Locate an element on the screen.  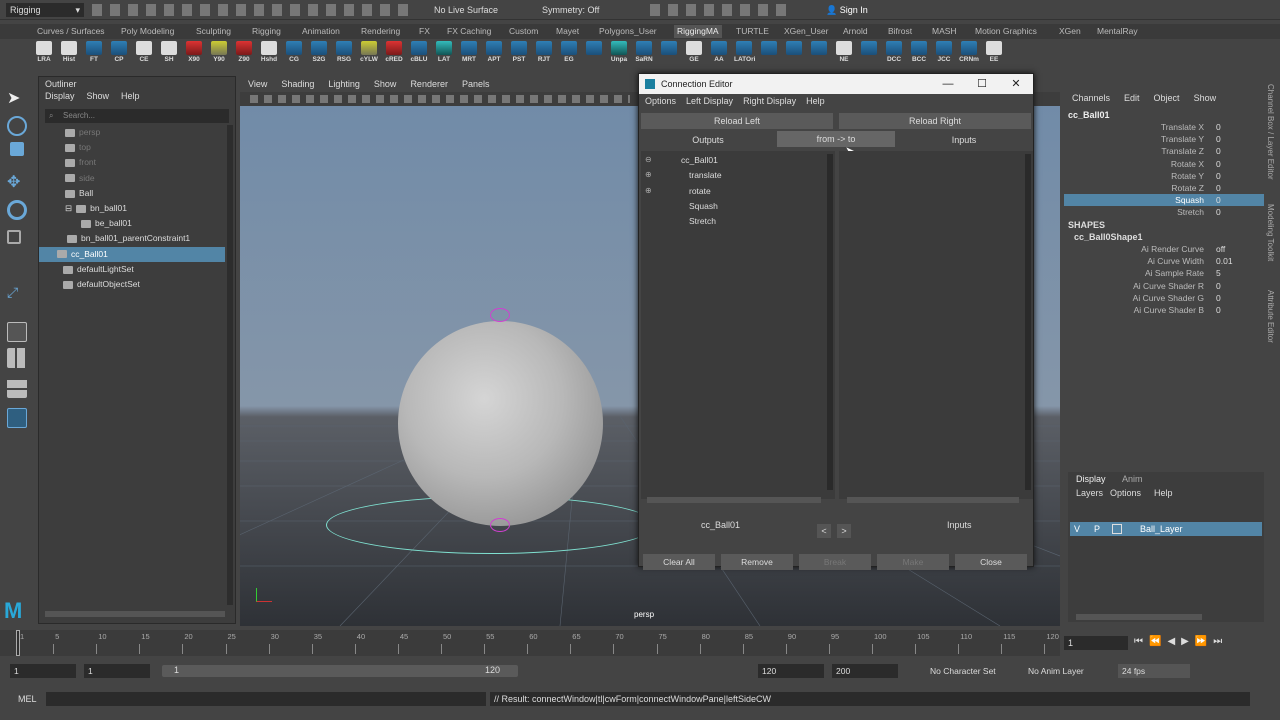
shelf-tab-4: Animation is located at coordinates (321, 31).